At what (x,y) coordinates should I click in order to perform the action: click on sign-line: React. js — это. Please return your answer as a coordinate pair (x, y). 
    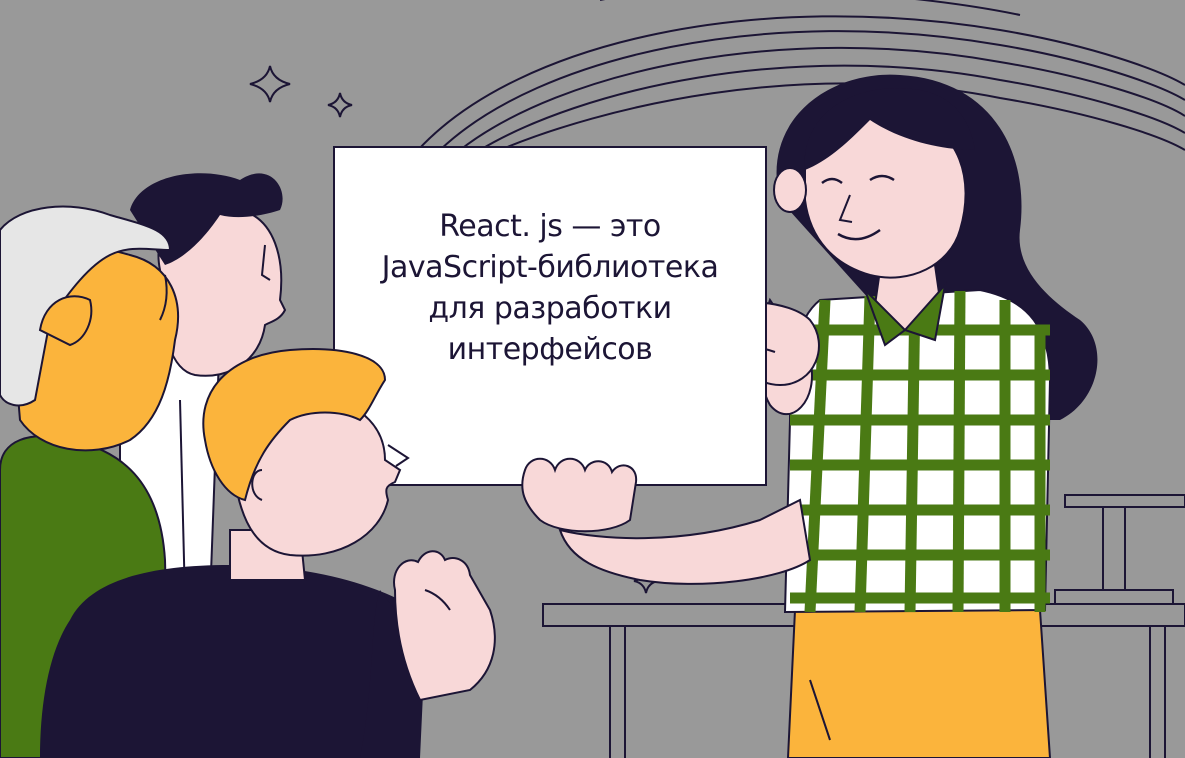
    Looking at the image, I should click on (550, 226).